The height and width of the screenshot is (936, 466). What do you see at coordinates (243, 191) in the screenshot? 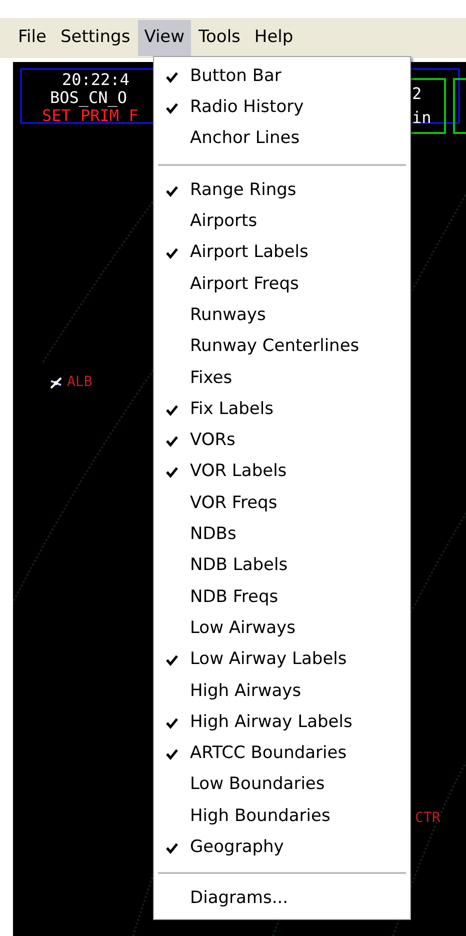
I see `menu-item: Range Rings` at bounding box center [243, 191].